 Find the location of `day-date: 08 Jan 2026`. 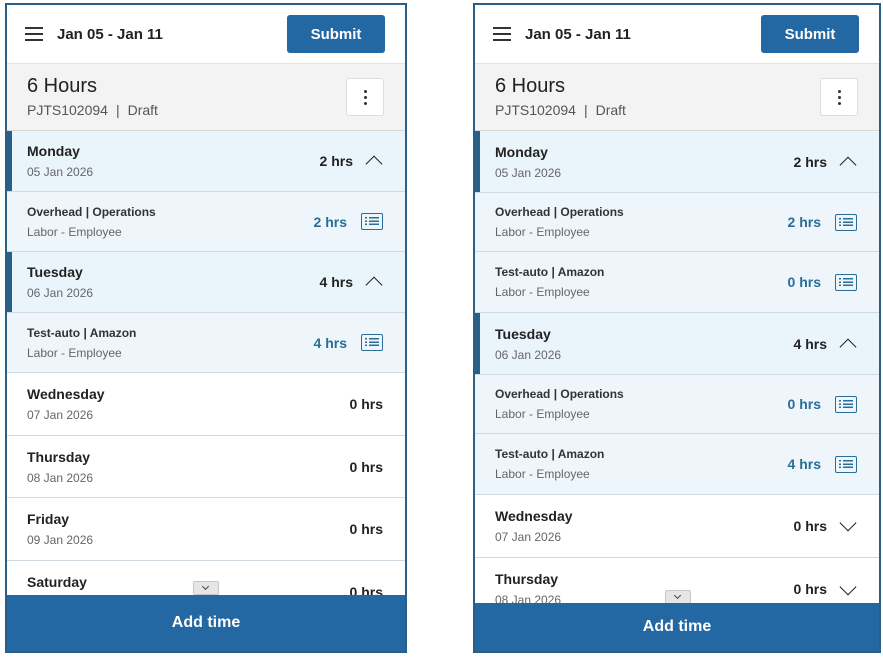

day-date: 08 Jan 2026 is located at coordinates (60, 477).